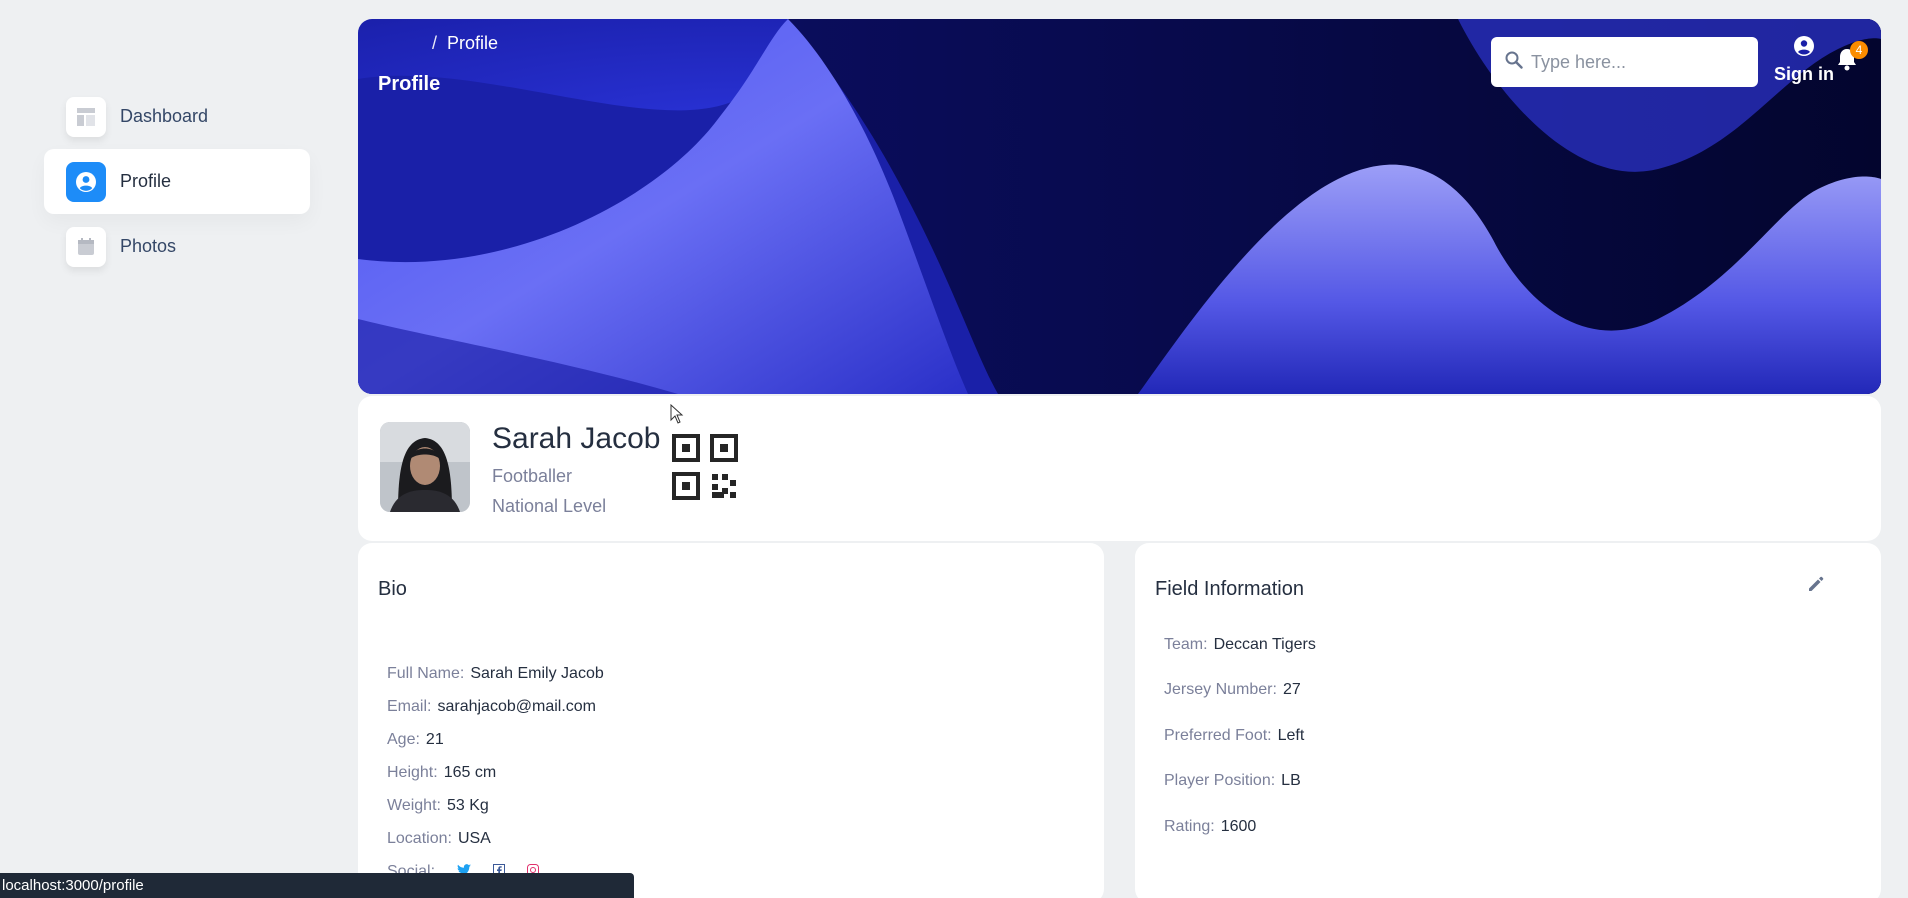  I want to click on field-label: Email, so click(407, 706).